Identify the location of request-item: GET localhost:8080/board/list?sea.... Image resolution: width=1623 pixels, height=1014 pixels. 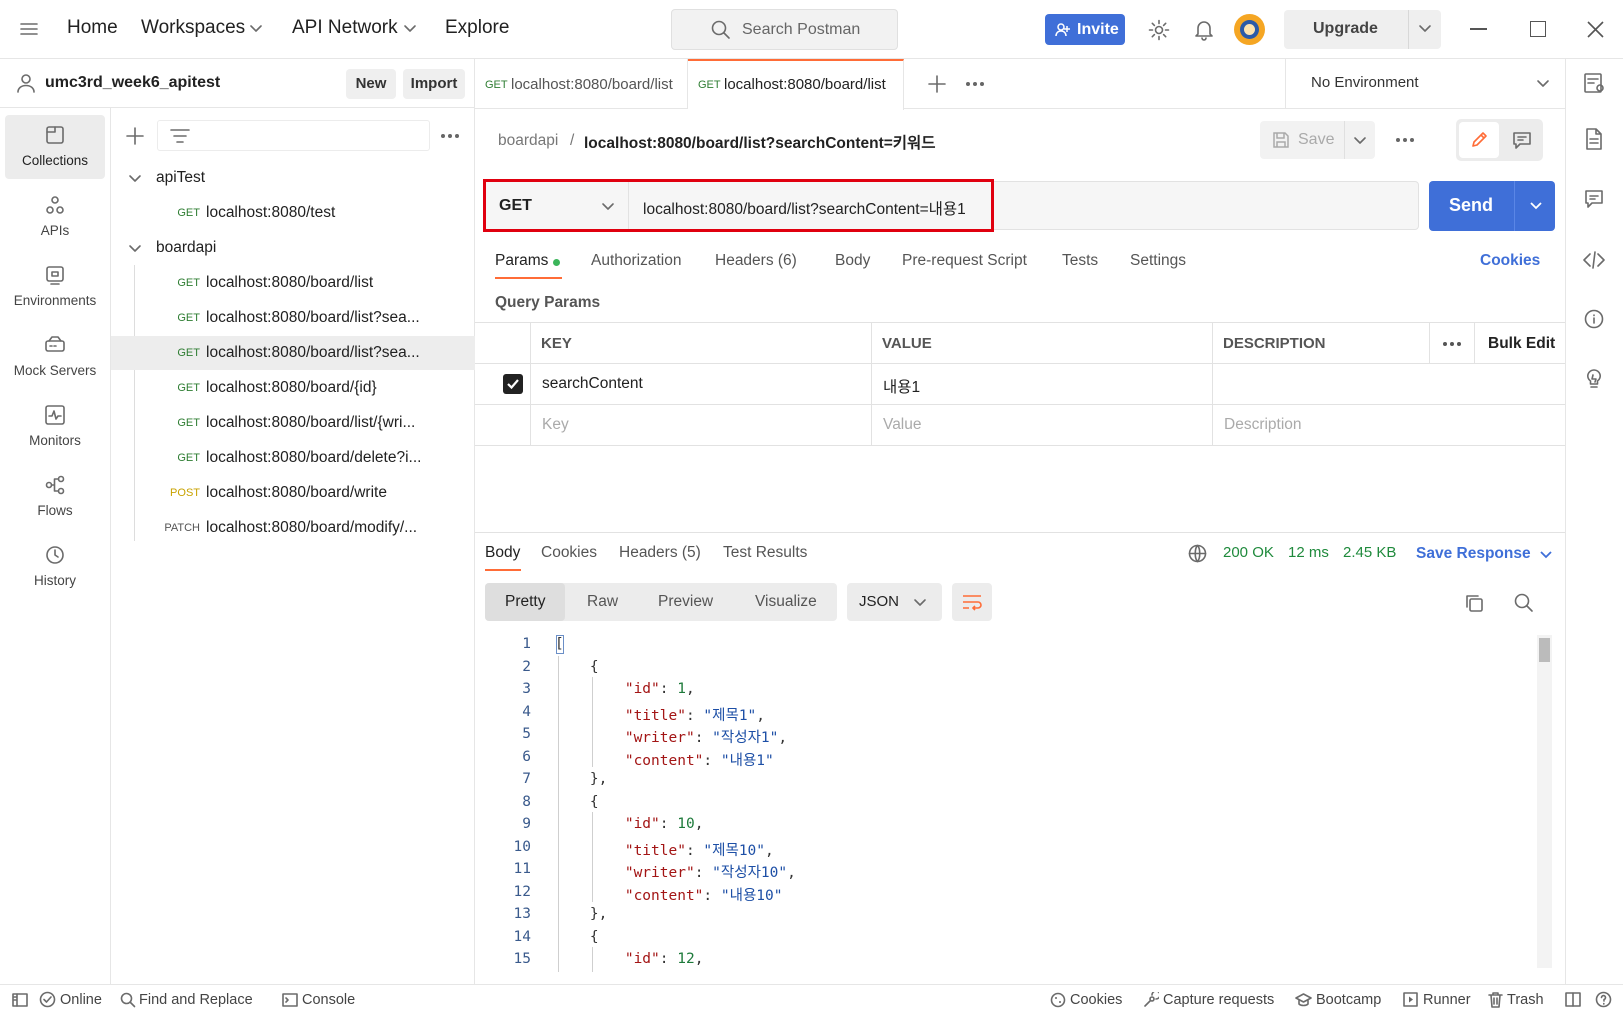
(293, 318).